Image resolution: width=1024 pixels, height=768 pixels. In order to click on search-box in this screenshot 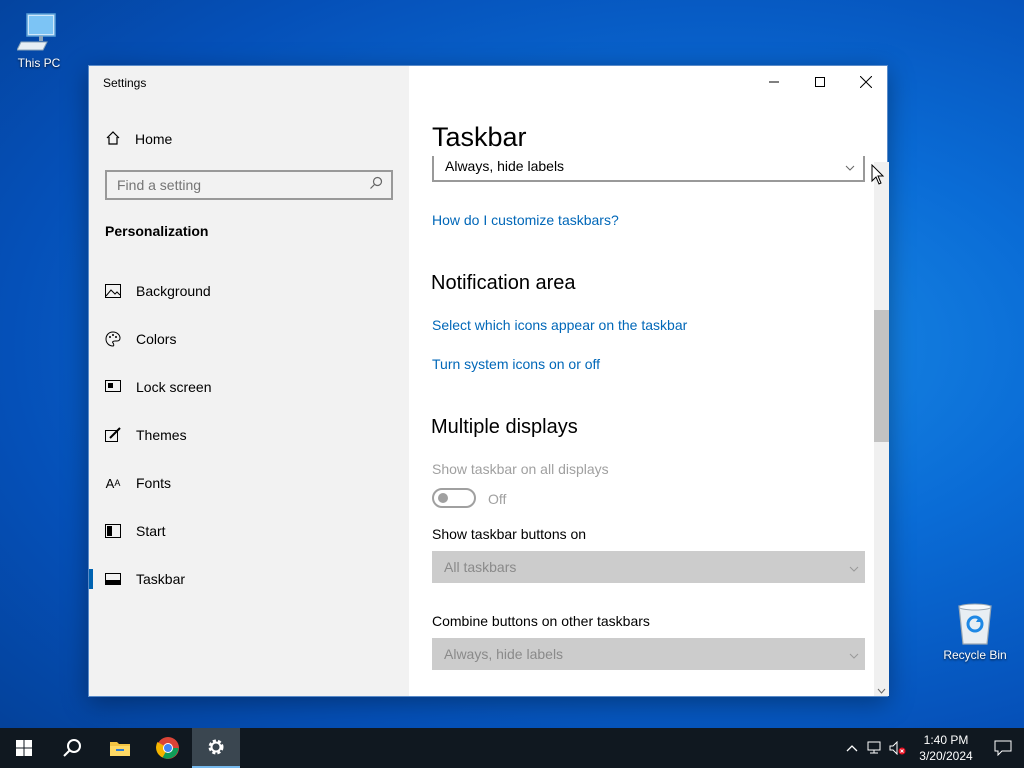, I will do `click(249, 185)`.